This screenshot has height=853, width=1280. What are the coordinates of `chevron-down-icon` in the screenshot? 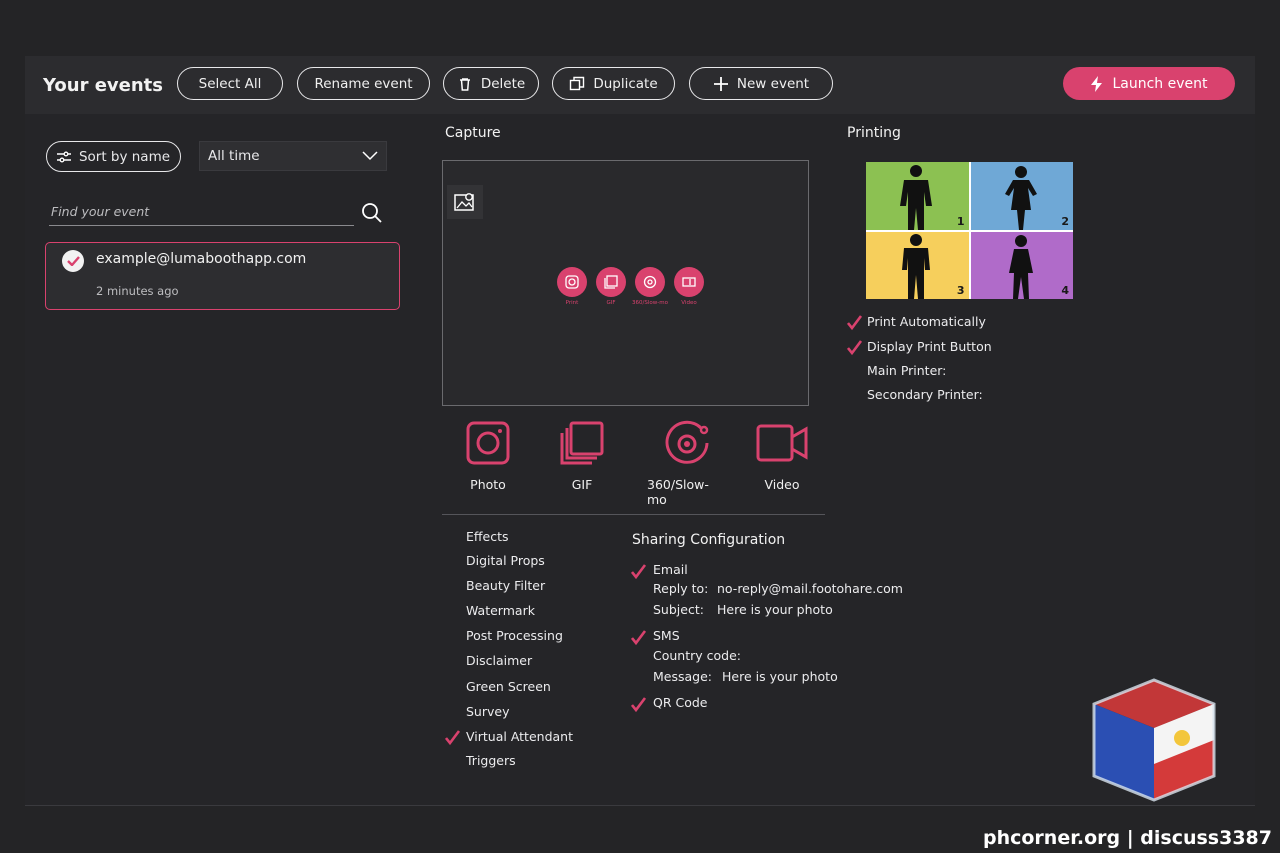 It's located at (370, 156).